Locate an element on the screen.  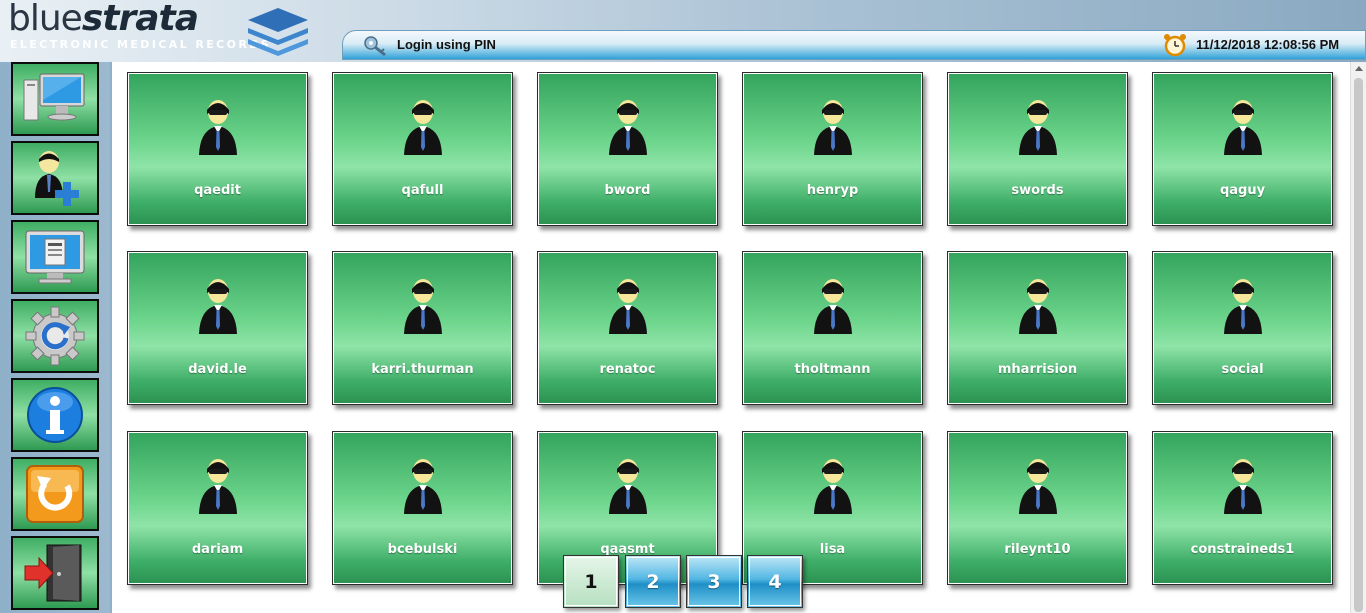
user-tile: bword is located at coordinates (627, 149).